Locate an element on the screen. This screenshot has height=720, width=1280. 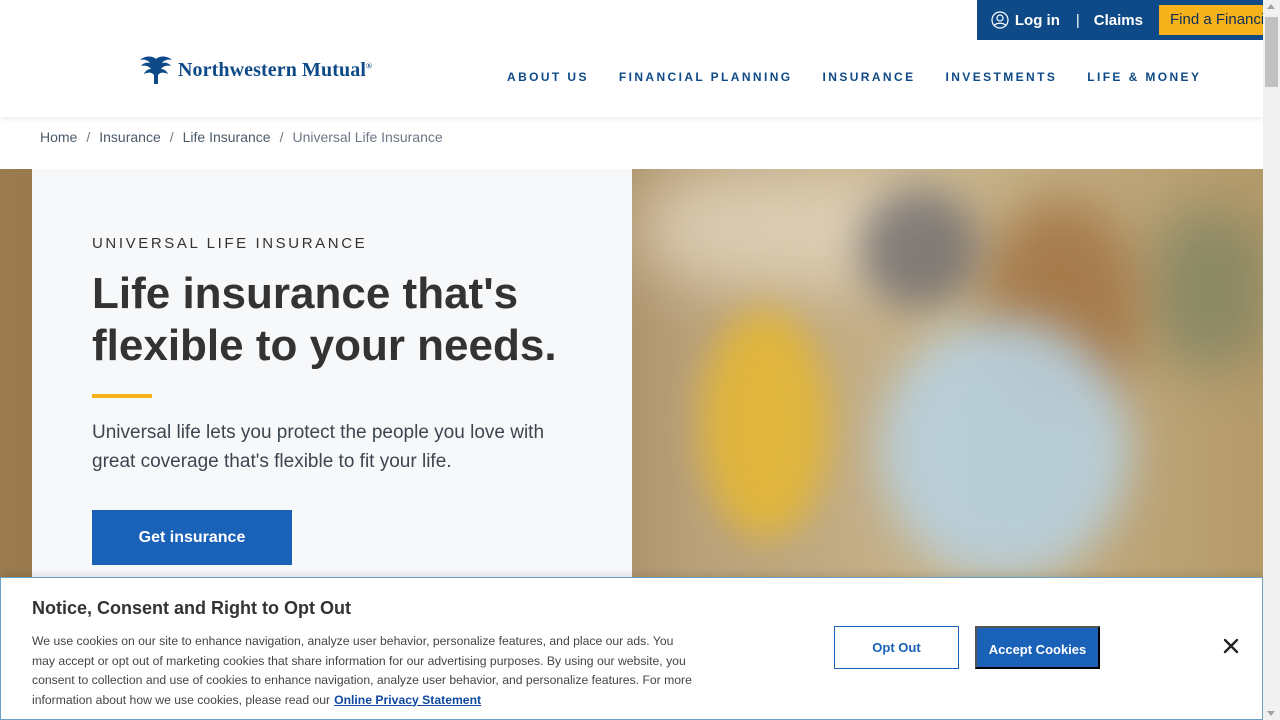
utility-bar: Log in | Claims Find a Financial Advisor is located at coordinates (1119, 20).